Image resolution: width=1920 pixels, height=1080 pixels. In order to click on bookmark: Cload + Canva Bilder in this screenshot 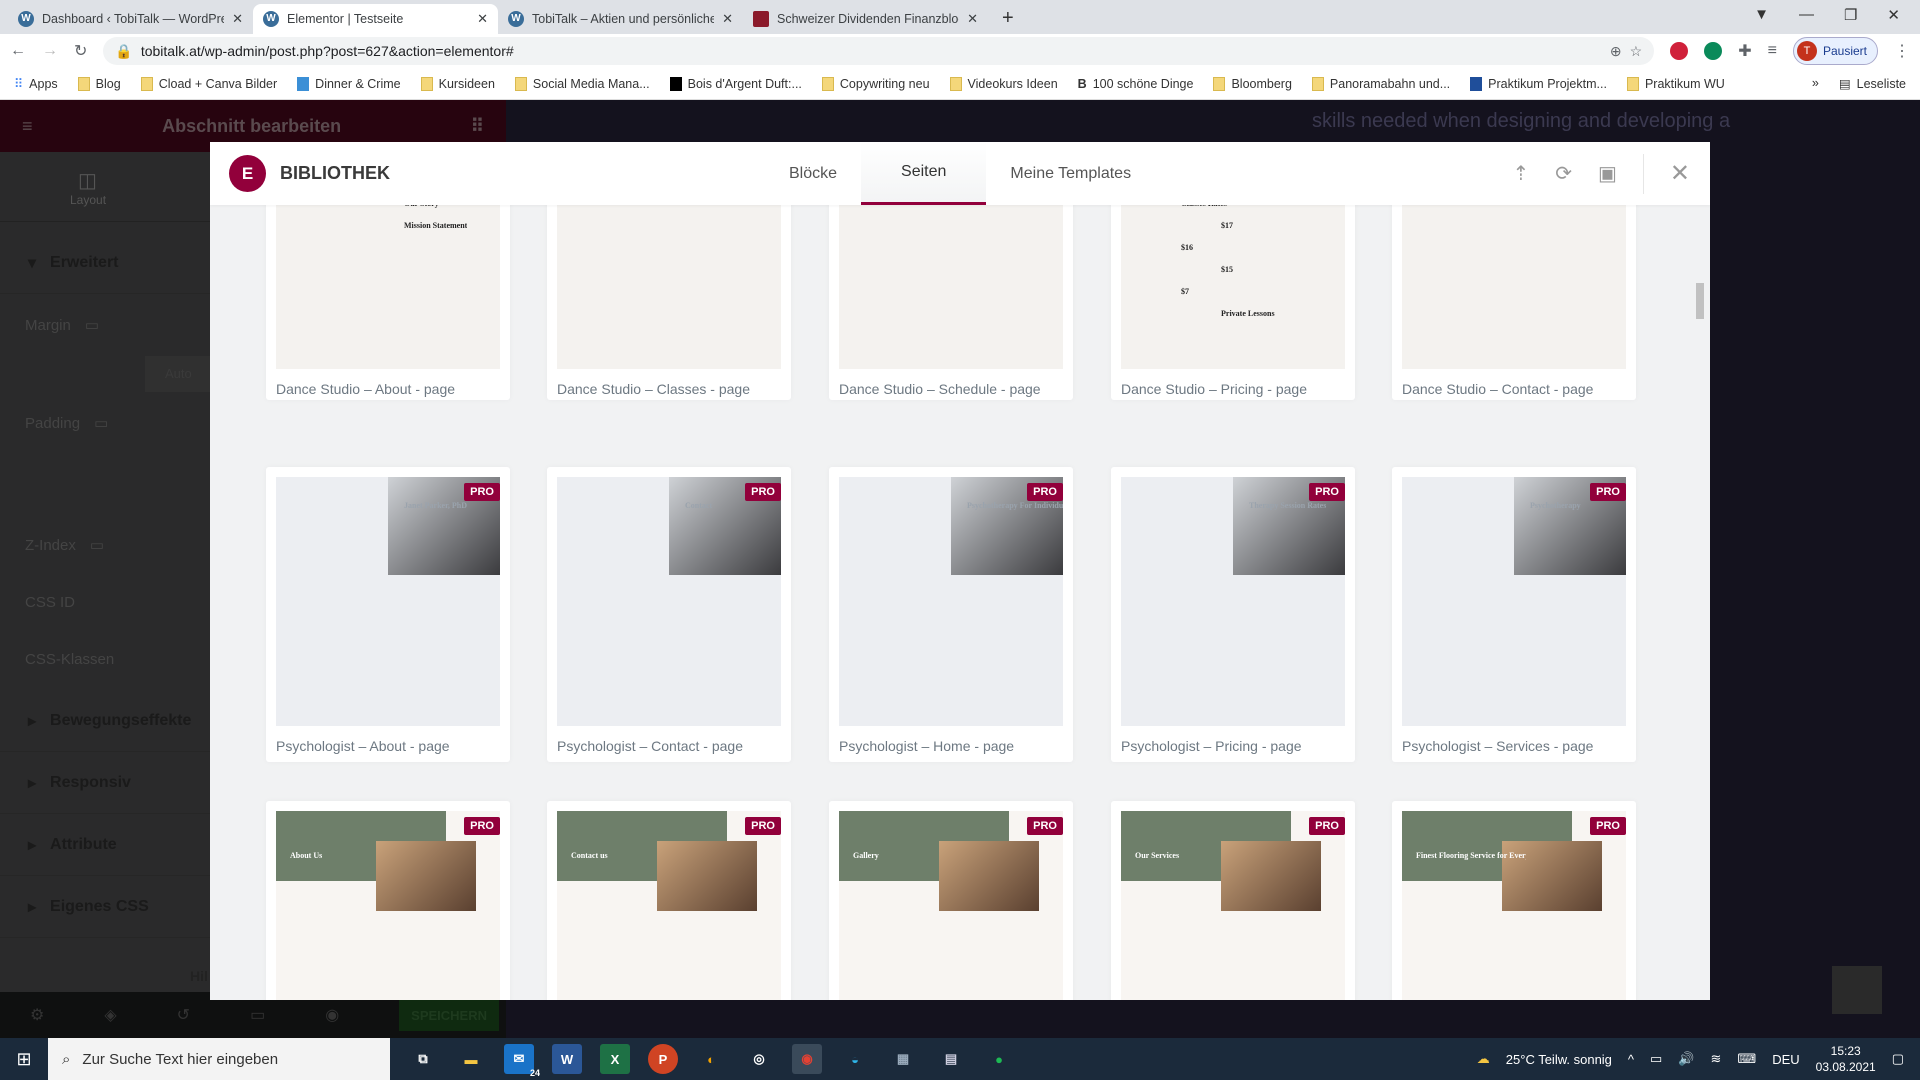, I will do `click(208, 83)`.